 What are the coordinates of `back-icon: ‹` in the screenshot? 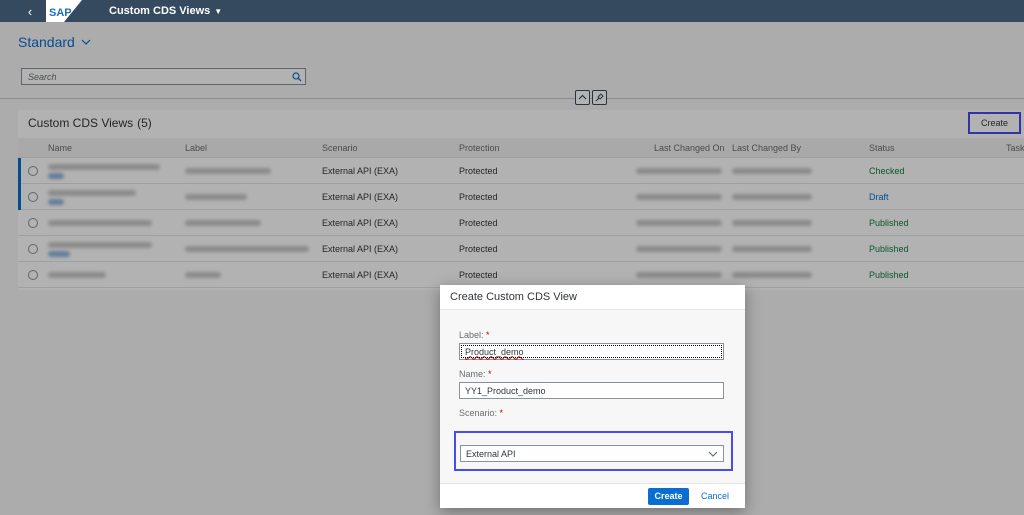 It's located at (30, 11).